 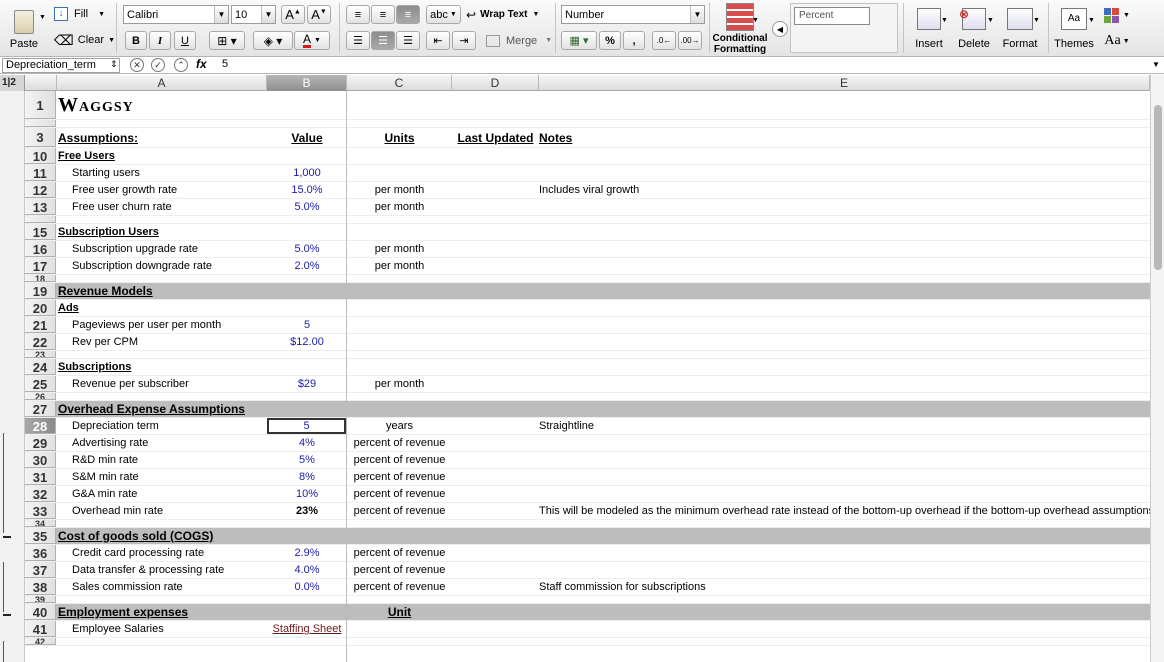 I want to click on table-row: 22 Rev per CPM $12.00, so click(x=587, y=342).